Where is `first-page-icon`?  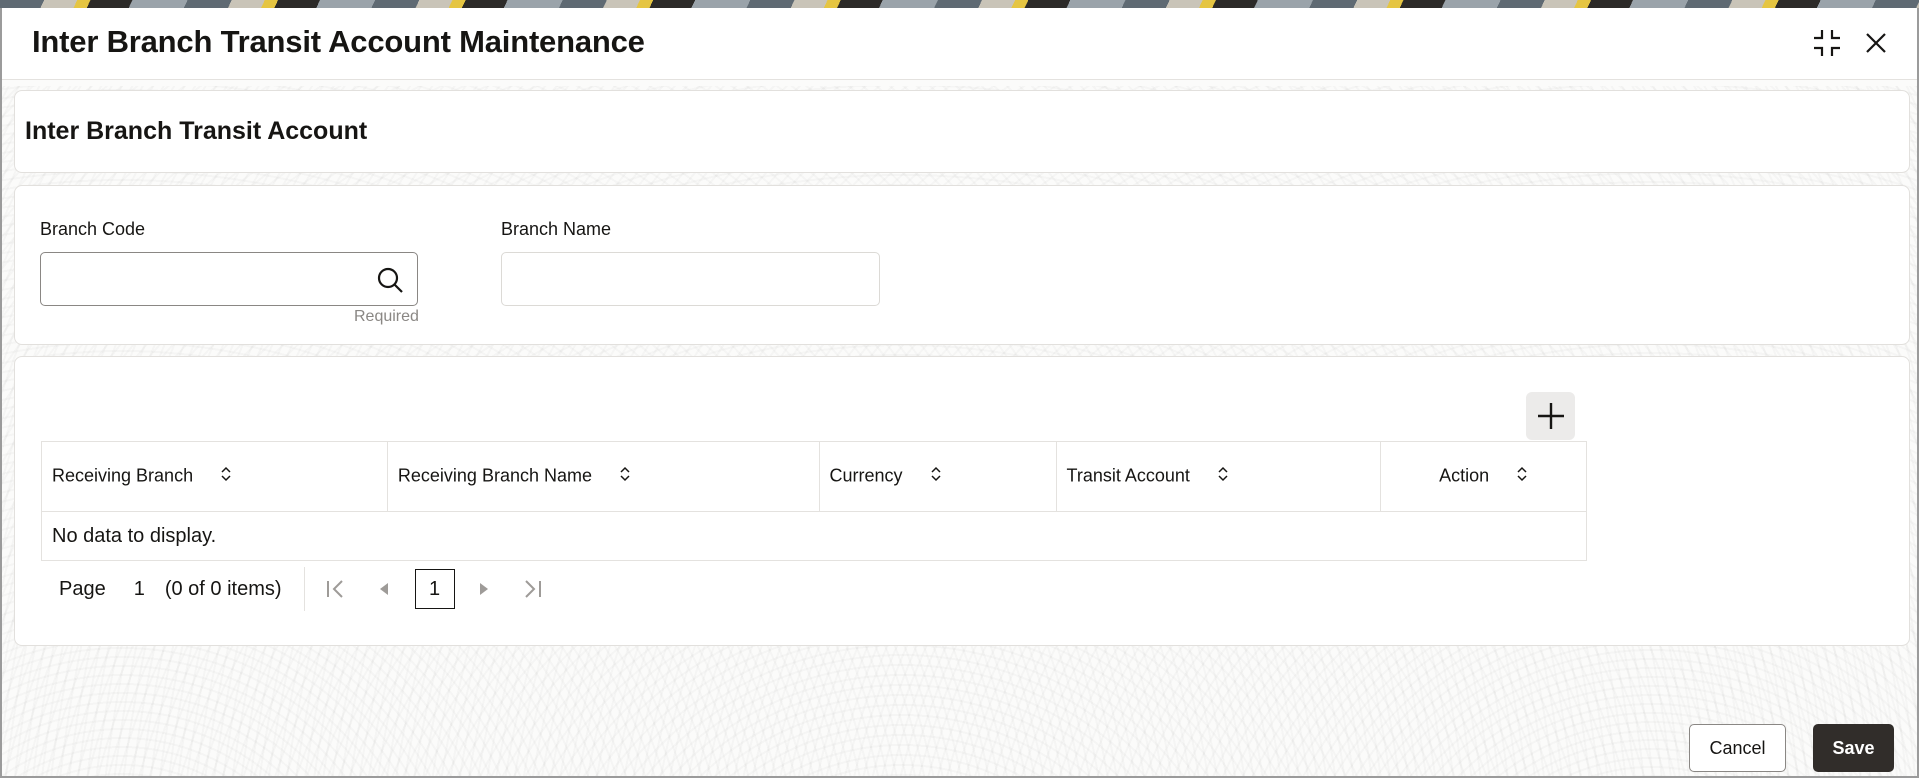 first-page-icon is located at coordinates (336, 589).